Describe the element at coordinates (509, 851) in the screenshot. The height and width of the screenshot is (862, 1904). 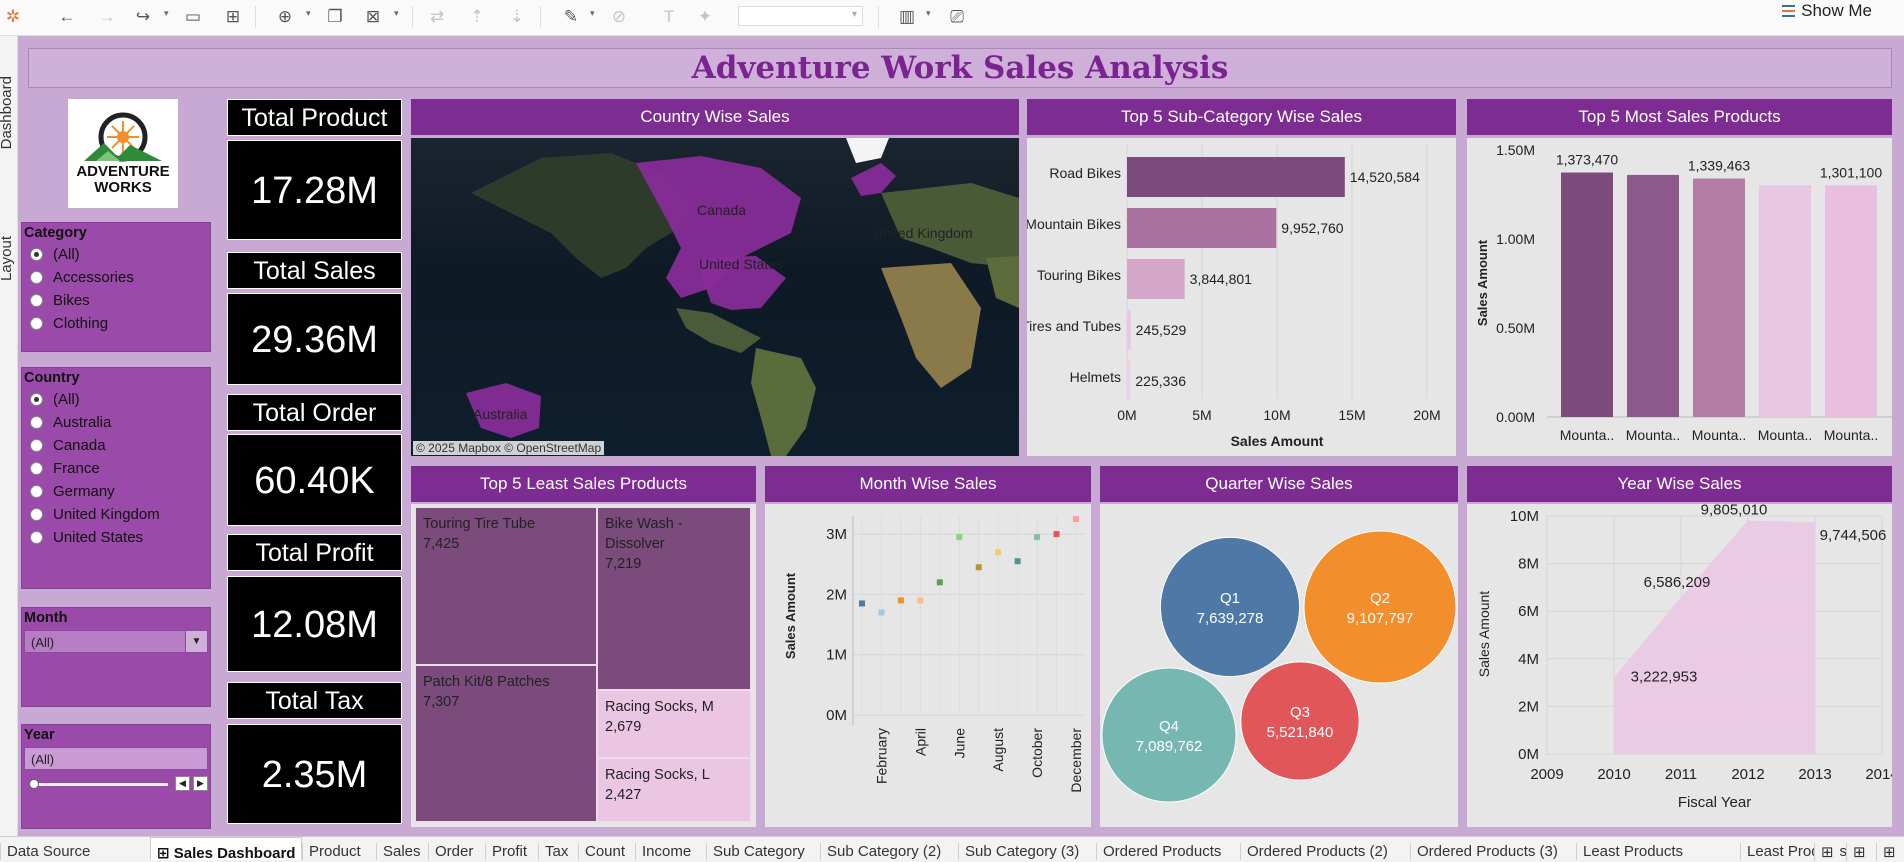
I see `sheet-tab-profit: Profit` at that location.